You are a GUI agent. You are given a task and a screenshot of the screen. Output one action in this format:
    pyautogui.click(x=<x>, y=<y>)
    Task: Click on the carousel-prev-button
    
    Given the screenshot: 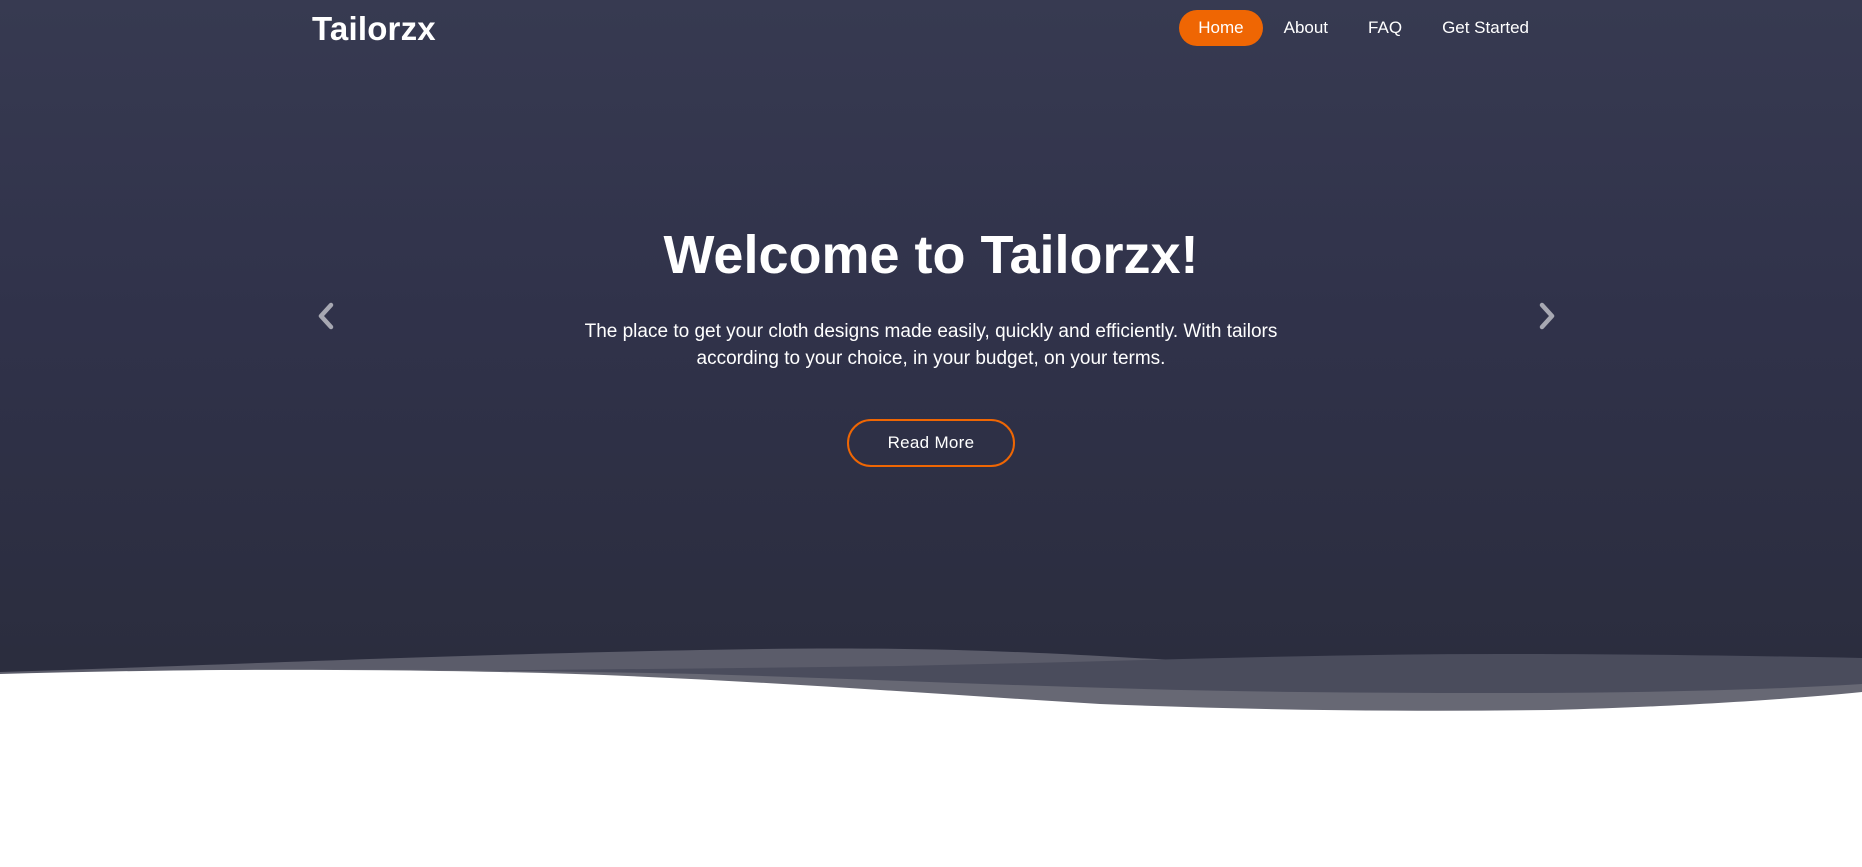 What is the action you would take?
    pyautogui.click(x=326, y=316)
    